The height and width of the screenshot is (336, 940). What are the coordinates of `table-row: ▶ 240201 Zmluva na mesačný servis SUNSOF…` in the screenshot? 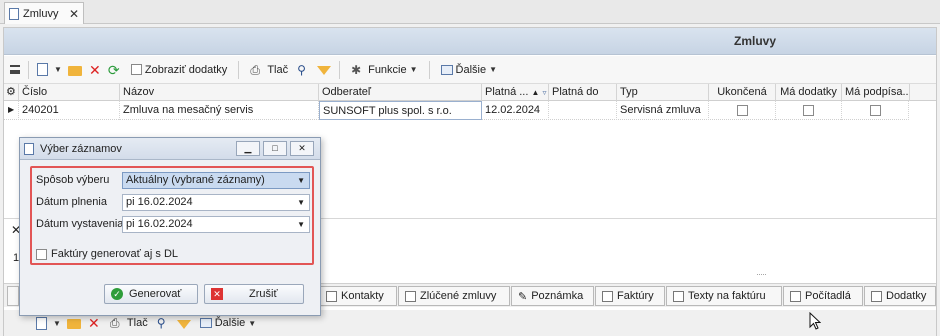 It's located at (456, 110).